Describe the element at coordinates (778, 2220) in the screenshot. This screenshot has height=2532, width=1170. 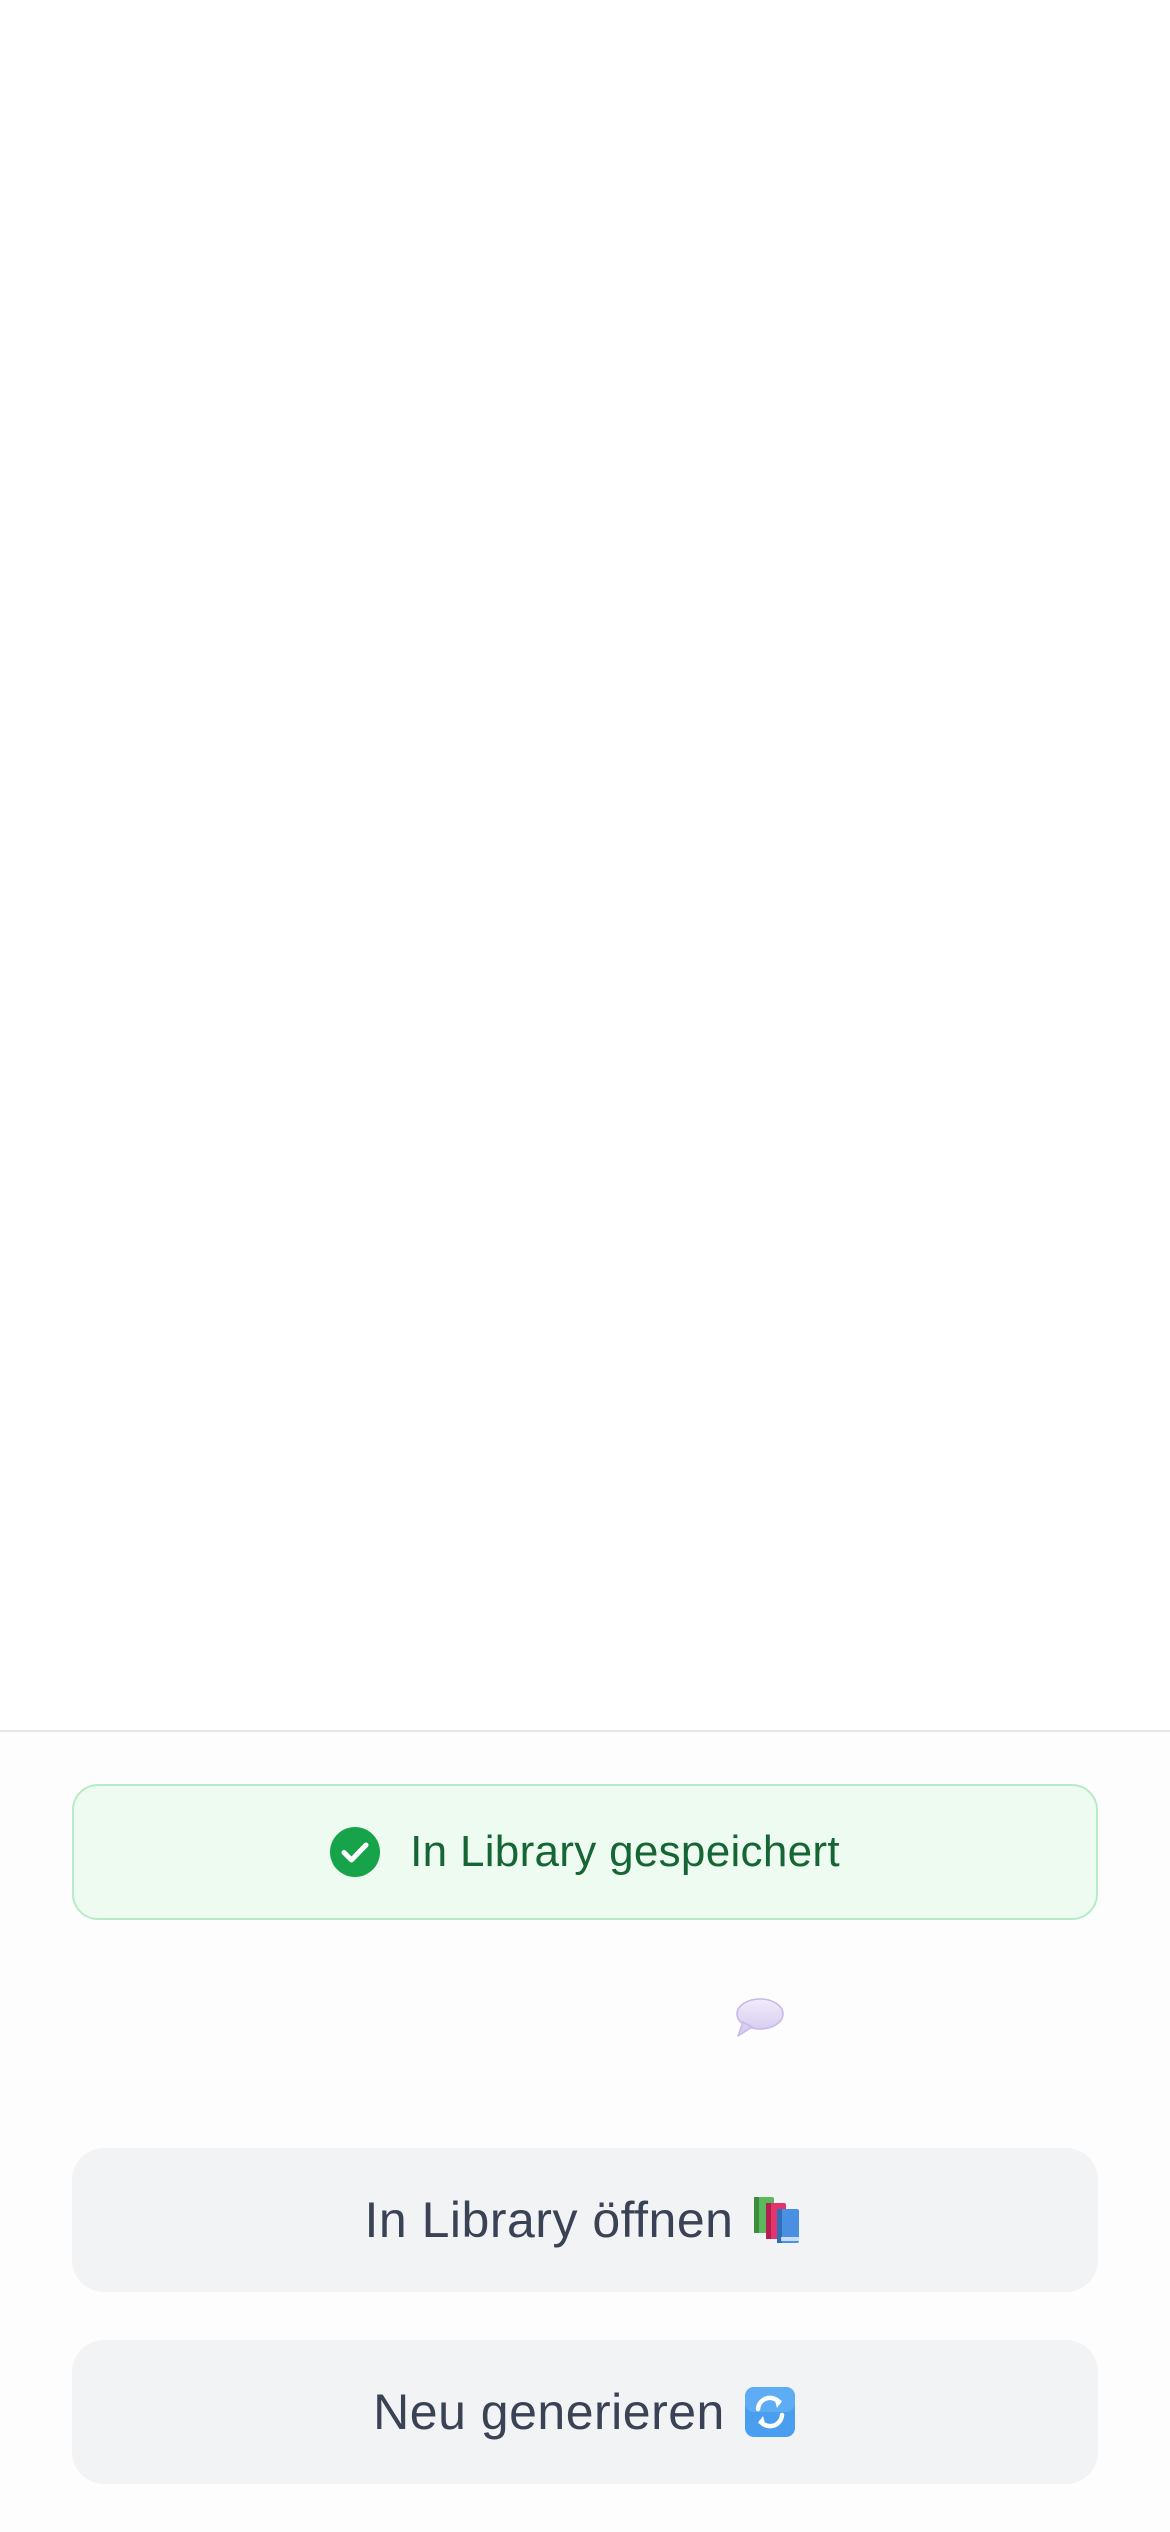
I see `books-icon` at that location.